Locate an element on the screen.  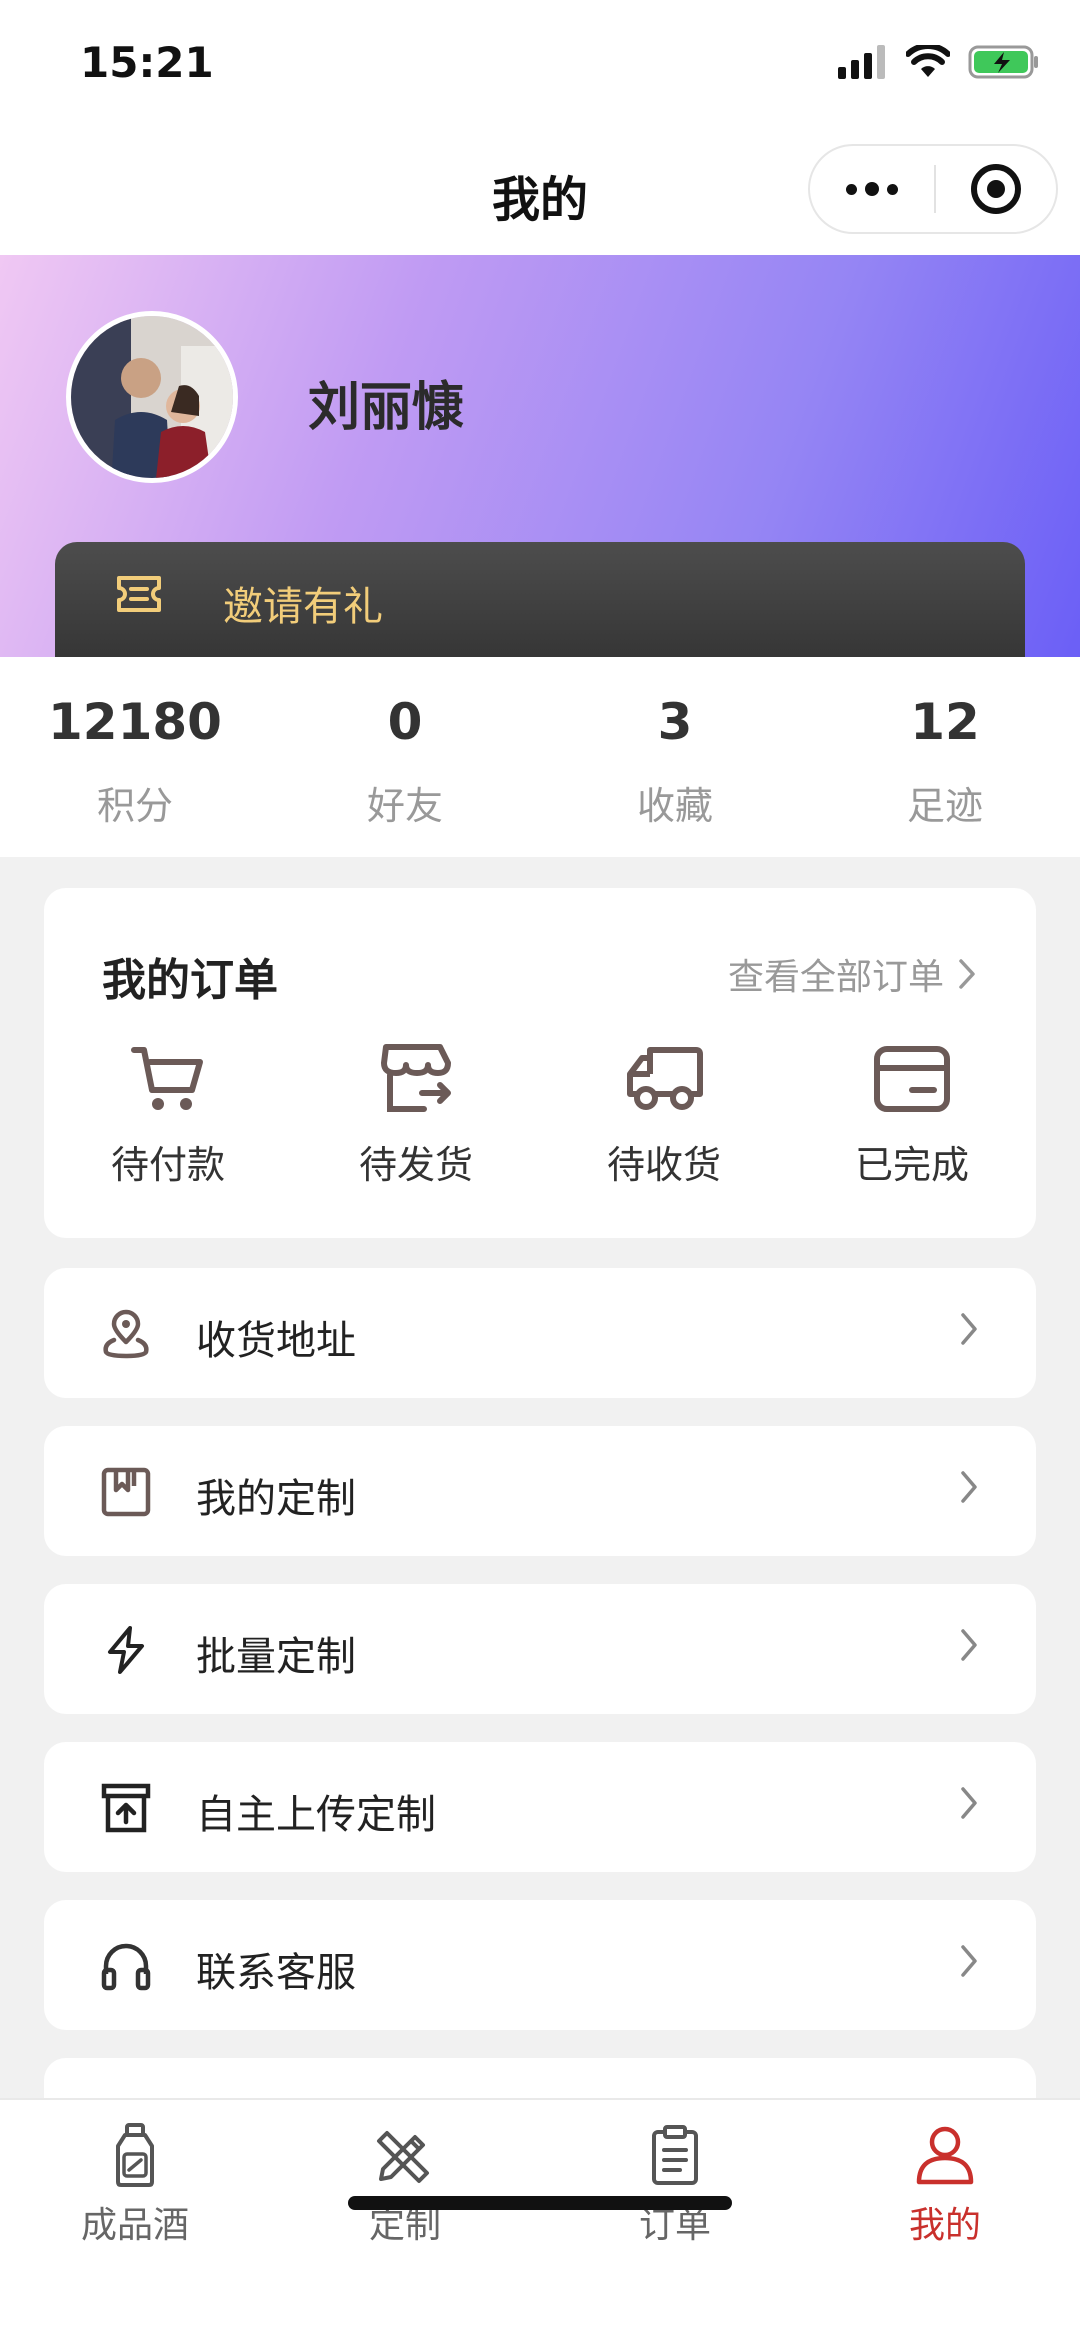
view-all-label: 查看全部订单 is located at coordinates (835, 977).